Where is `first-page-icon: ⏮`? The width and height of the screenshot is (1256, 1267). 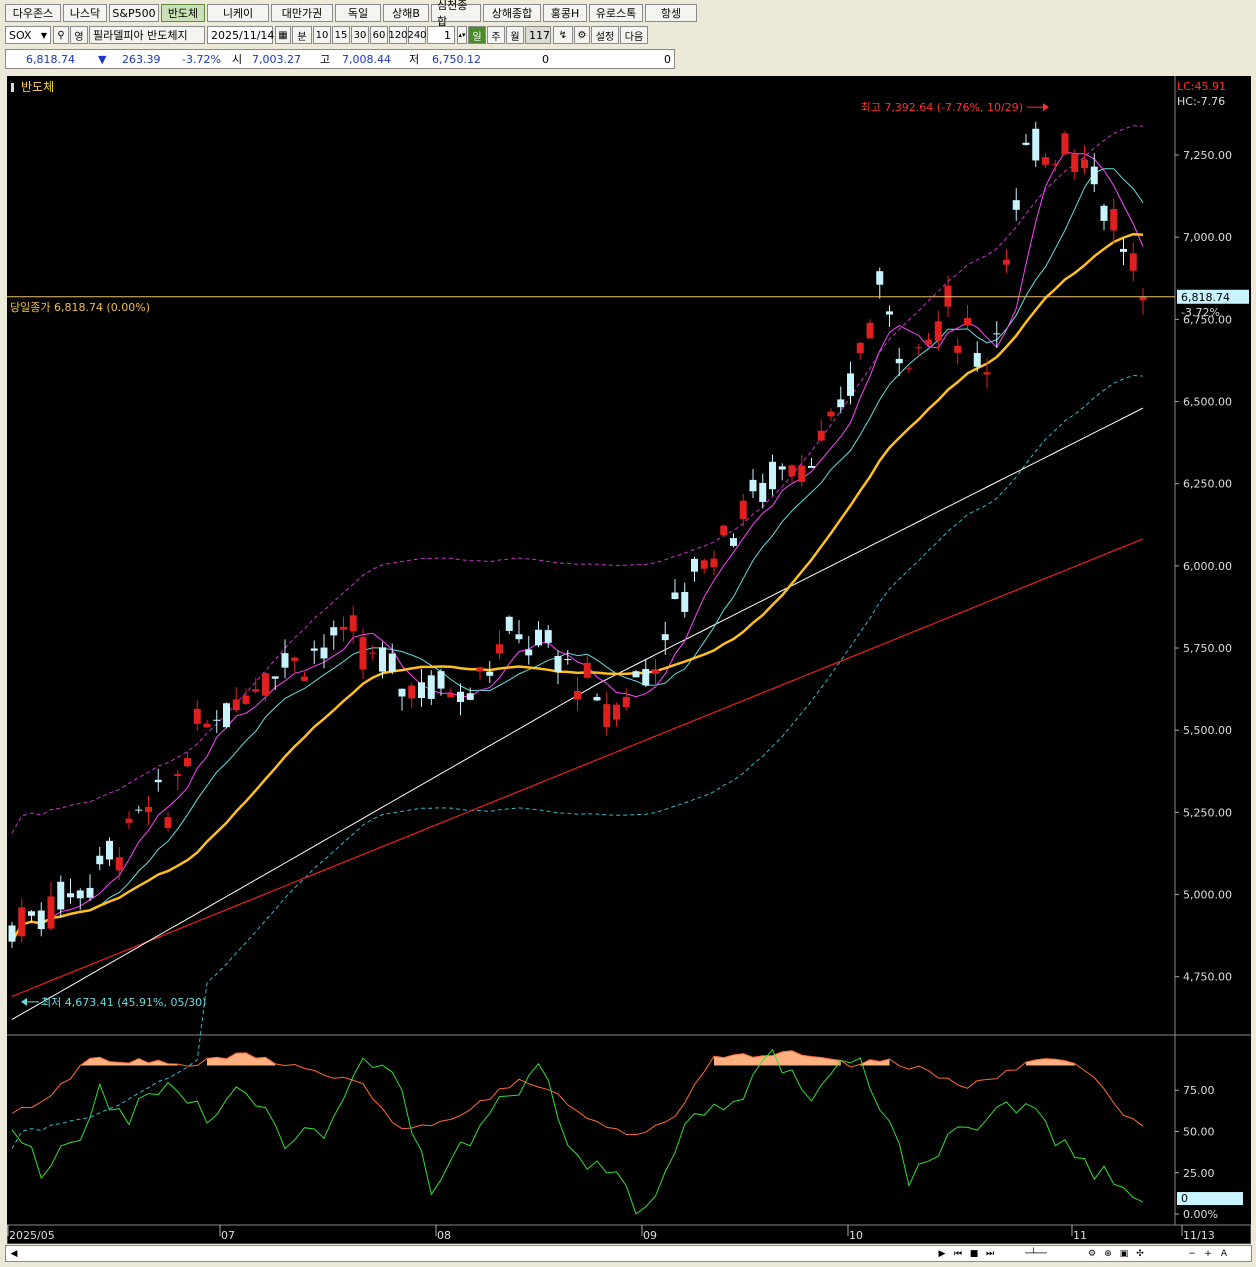
first-page-icon: ⏮ is located at coordinates (958, 1253).